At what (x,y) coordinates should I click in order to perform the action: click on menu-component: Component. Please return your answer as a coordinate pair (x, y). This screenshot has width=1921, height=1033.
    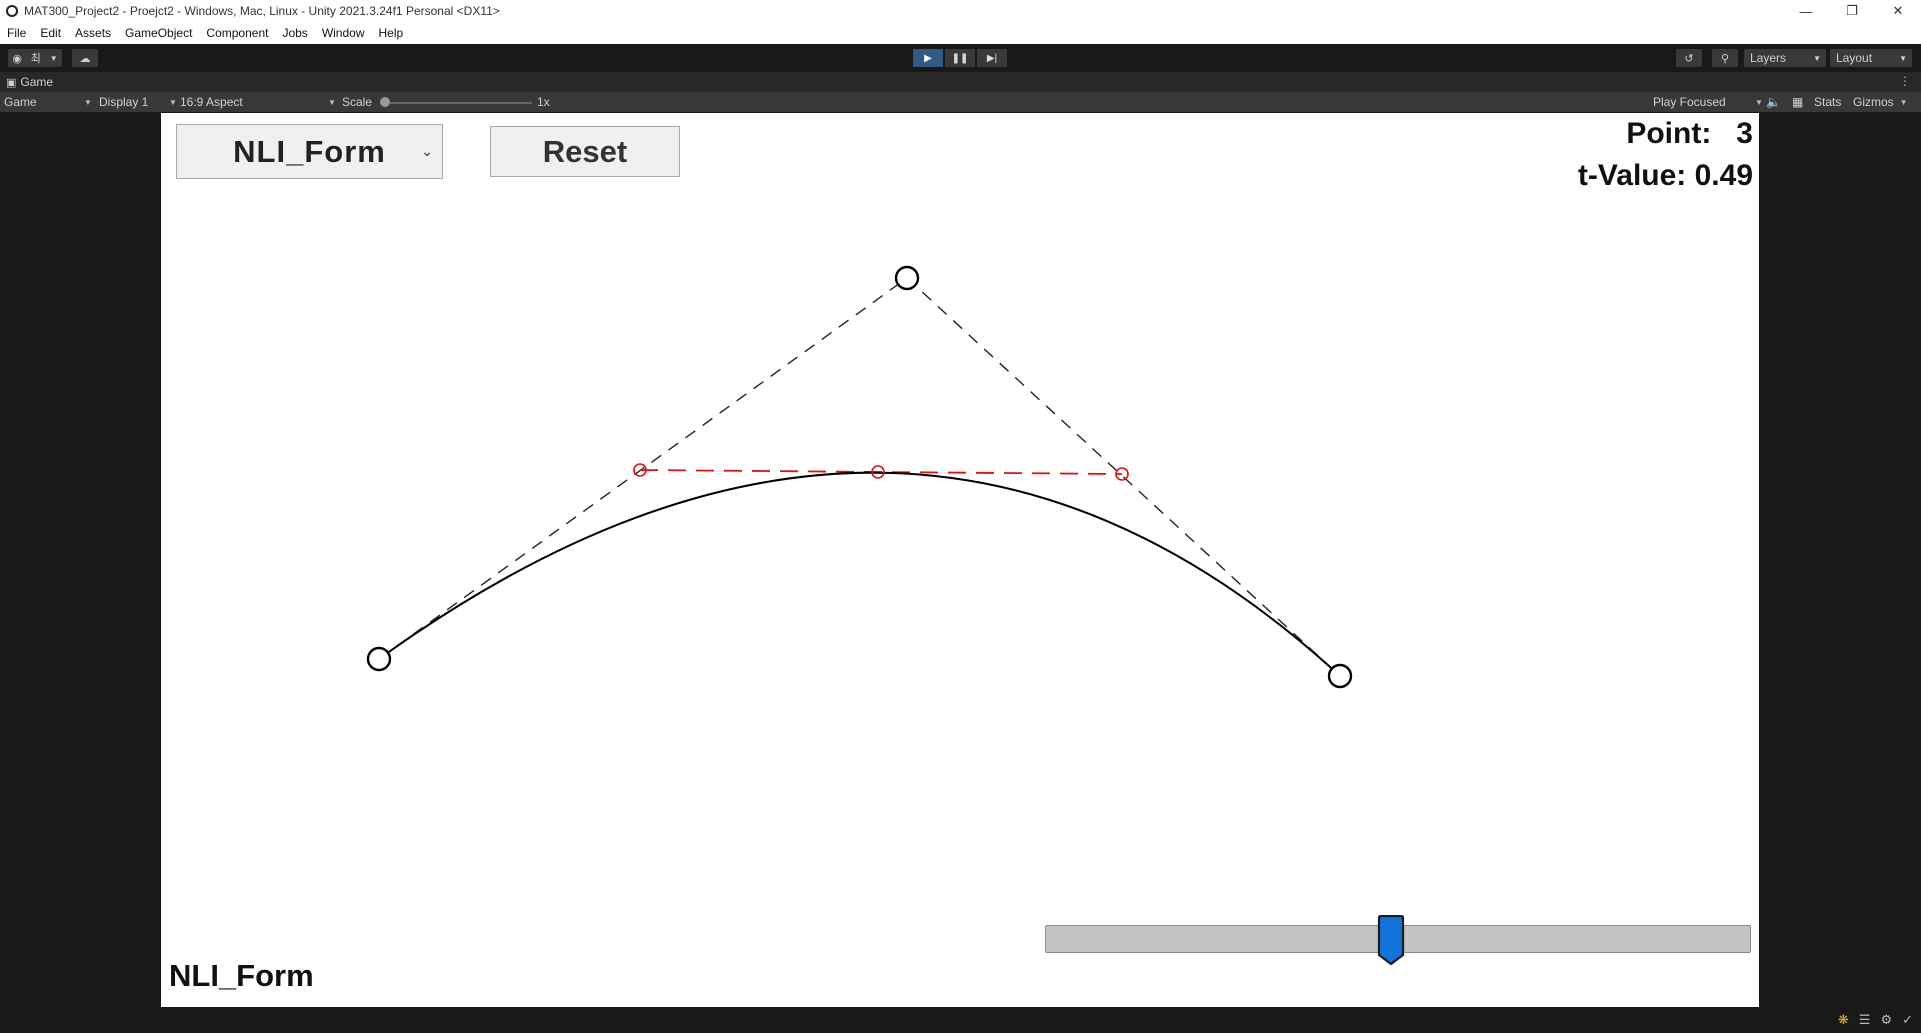
    Looking at the image, I should click on (237, 33).